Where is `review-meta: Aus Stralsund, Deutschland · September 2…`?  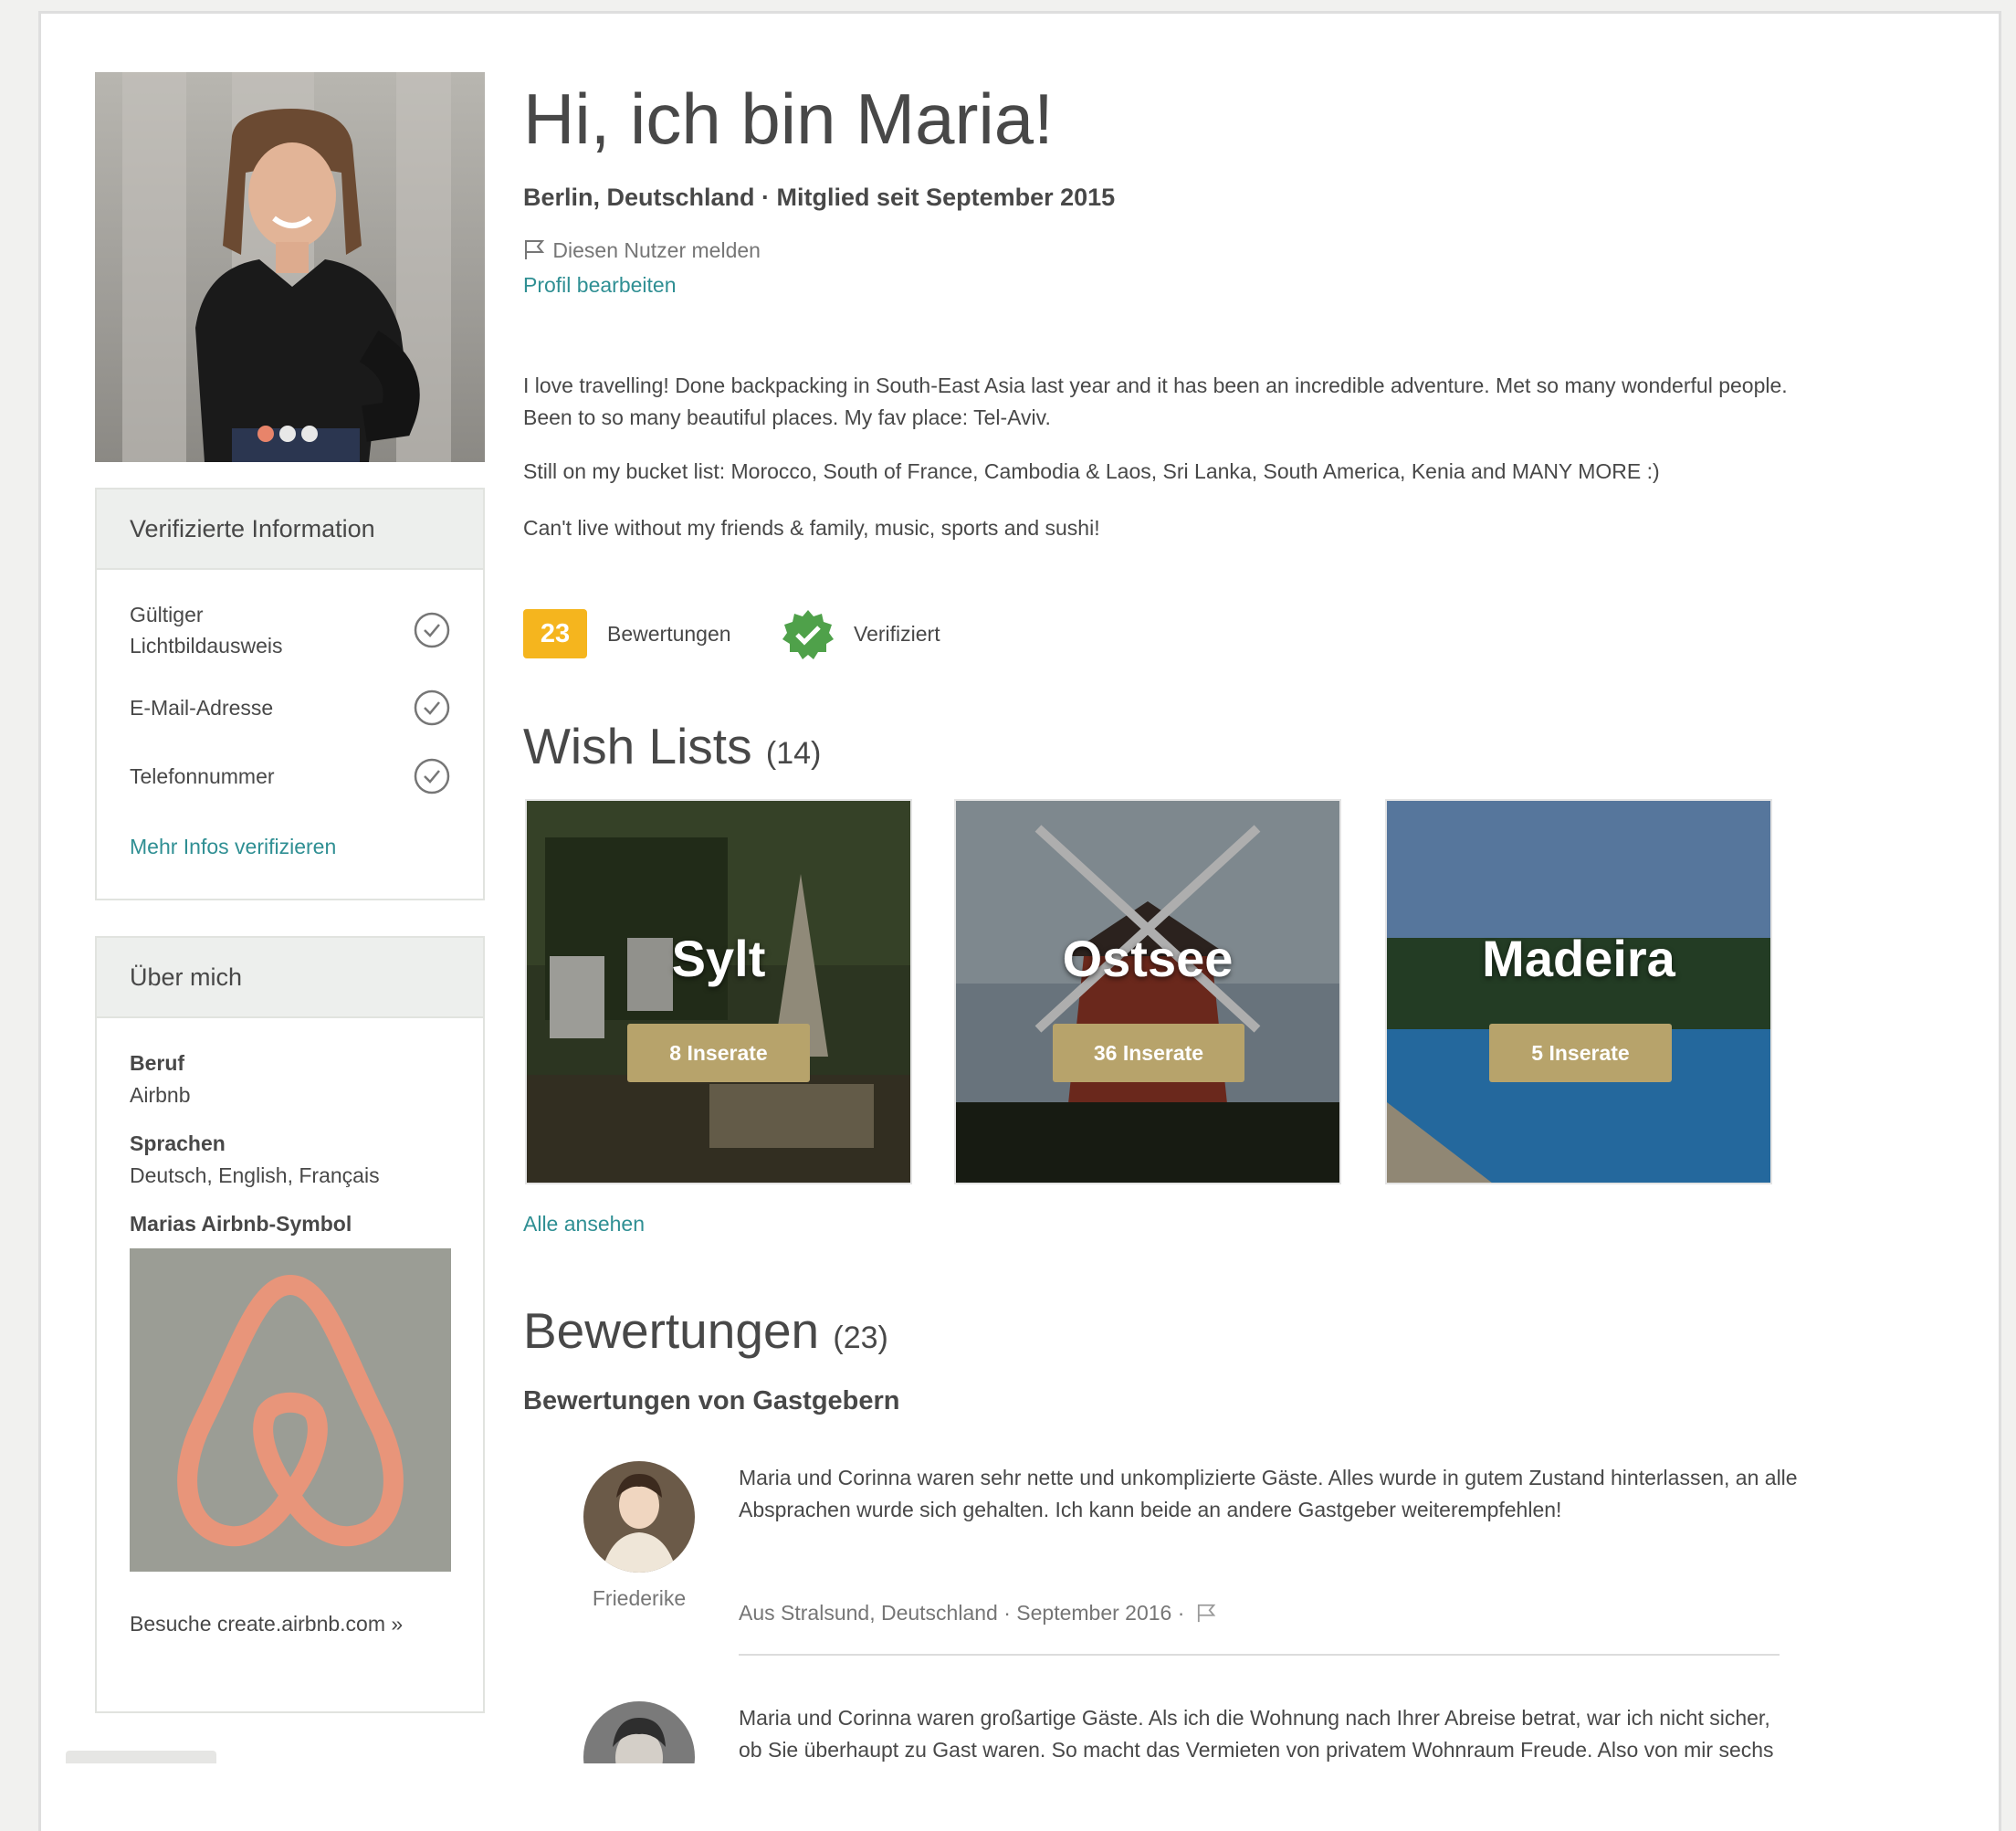
review-meta: Aus Stralsund, Deutschland · September 2… is located at coordinates (979, 1614).